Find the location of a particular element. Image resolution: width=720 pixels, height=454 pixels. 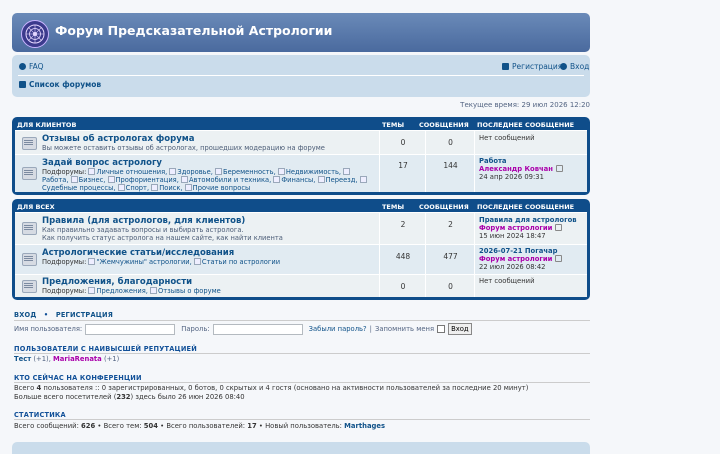

subforum-link: Переезд, is located at coordinates (338, 180).